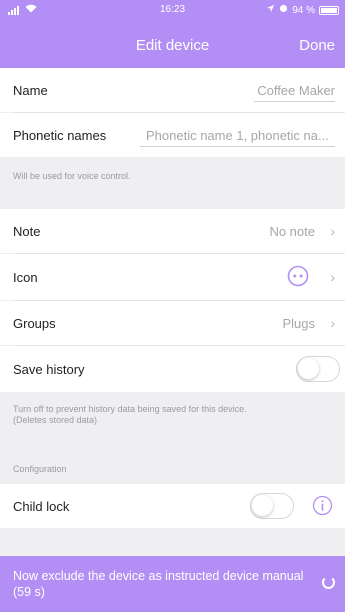  I want to click on name-label: Name, so click(30, 90).